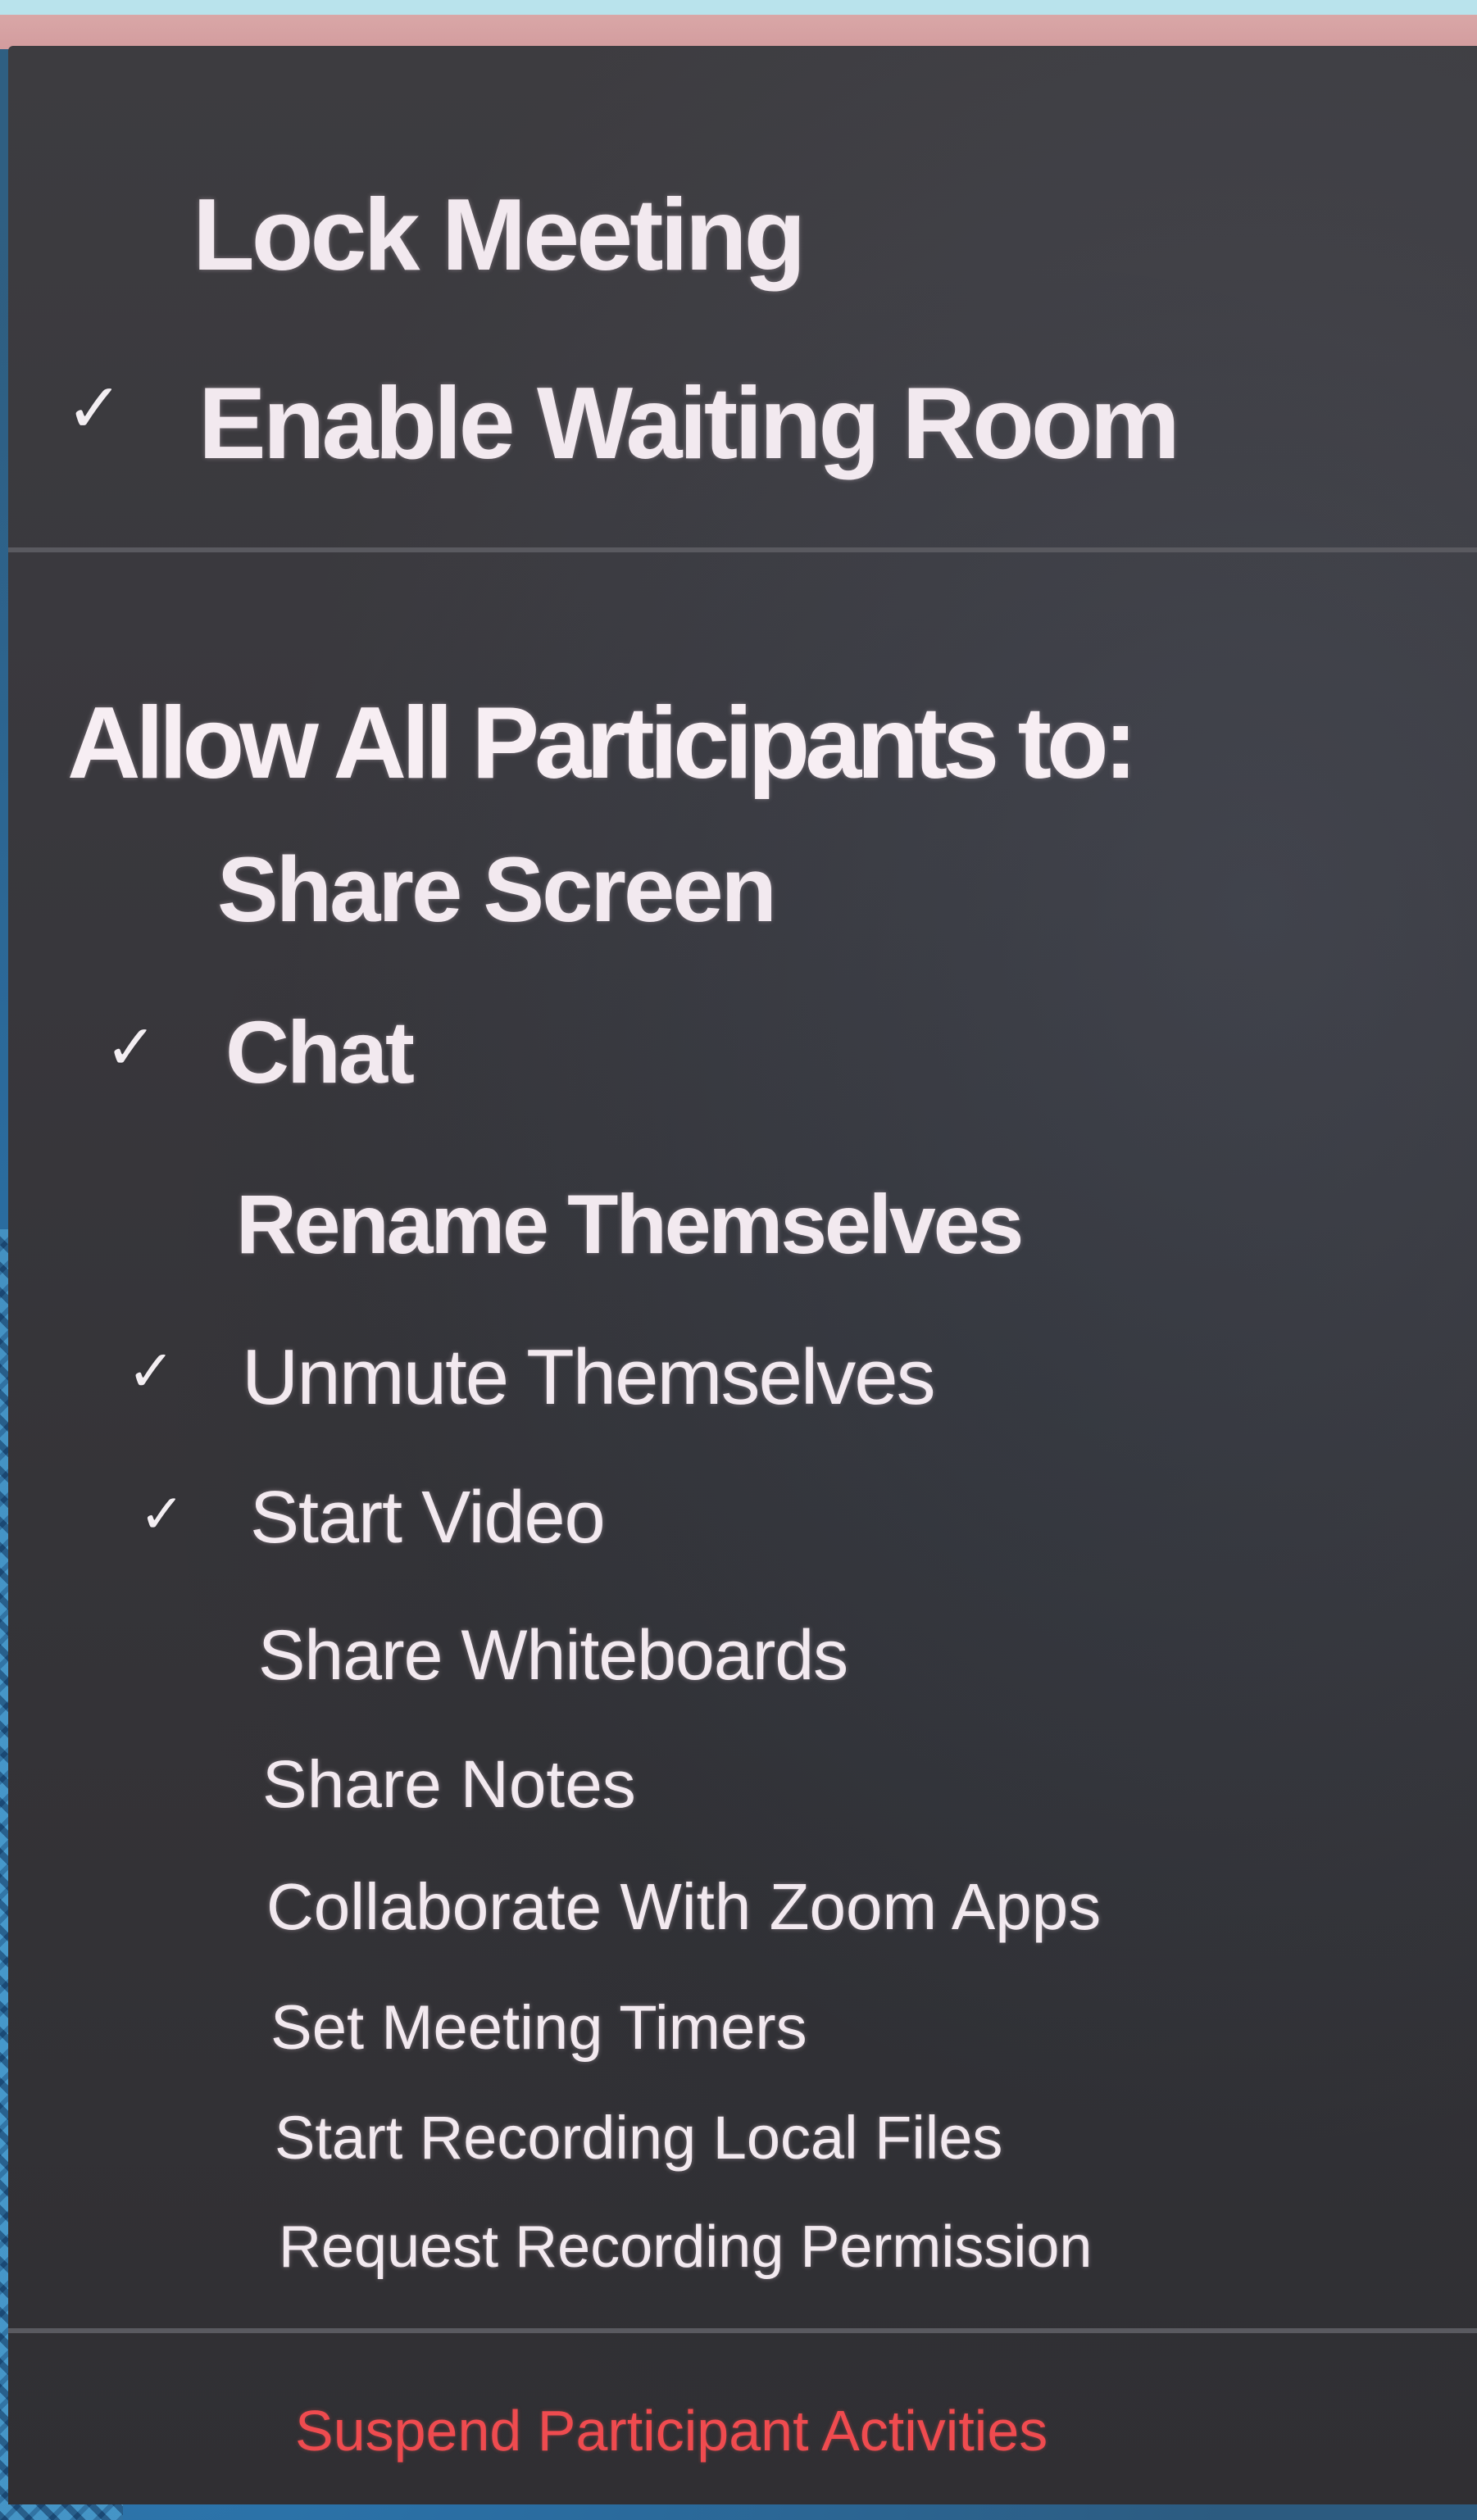 This screenshot has width=1477, height=2520. I want to click on menu-item-label: Suspend Participant Activities, so click(672, 2431).